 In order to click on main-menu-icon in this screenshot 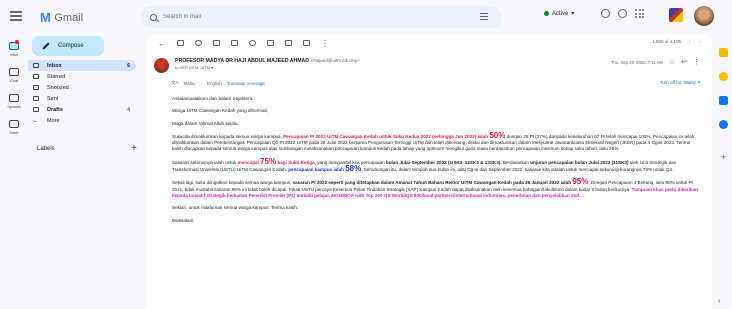, I will do `click(16, 16)`.